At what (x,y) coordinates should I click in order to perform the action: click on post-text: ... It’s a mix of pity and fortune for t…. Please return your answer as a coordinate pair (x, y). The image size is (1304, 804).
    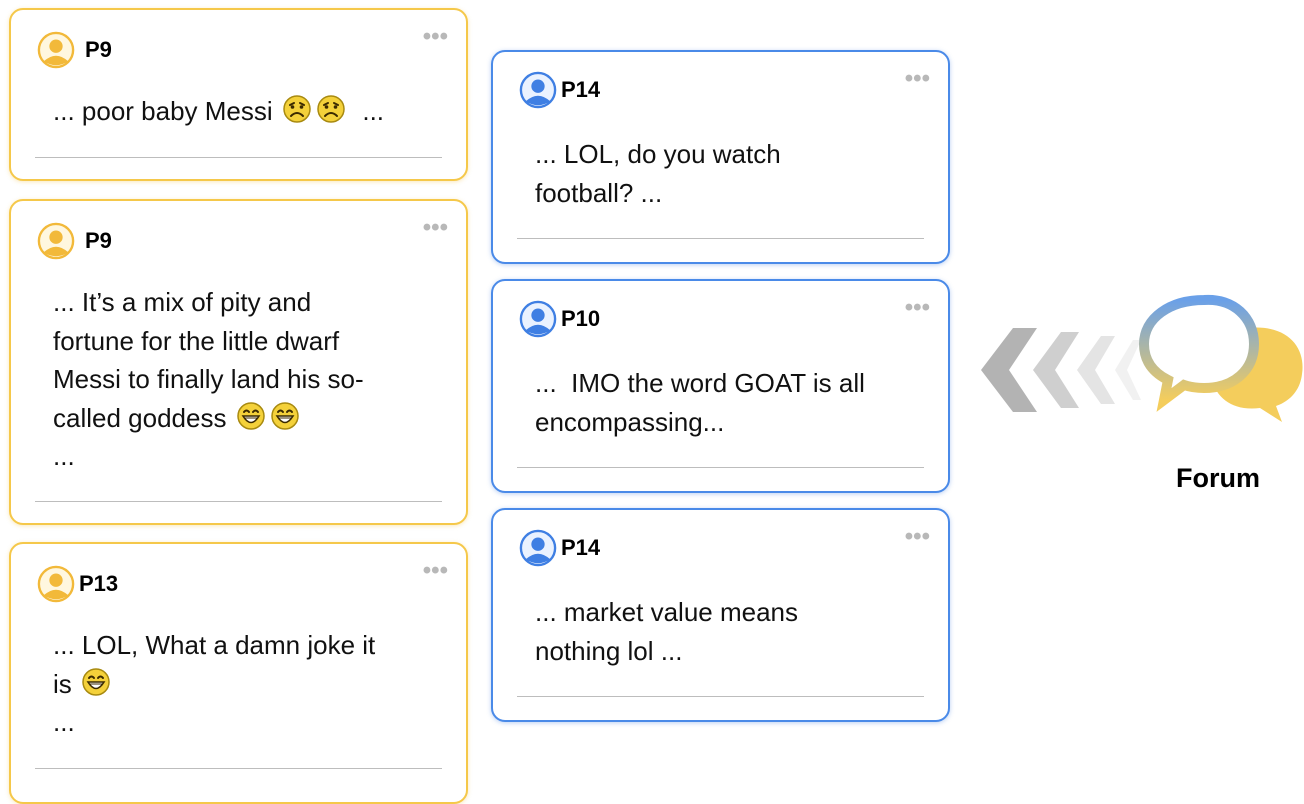
    Looking at the image, I should click on (208, 379).